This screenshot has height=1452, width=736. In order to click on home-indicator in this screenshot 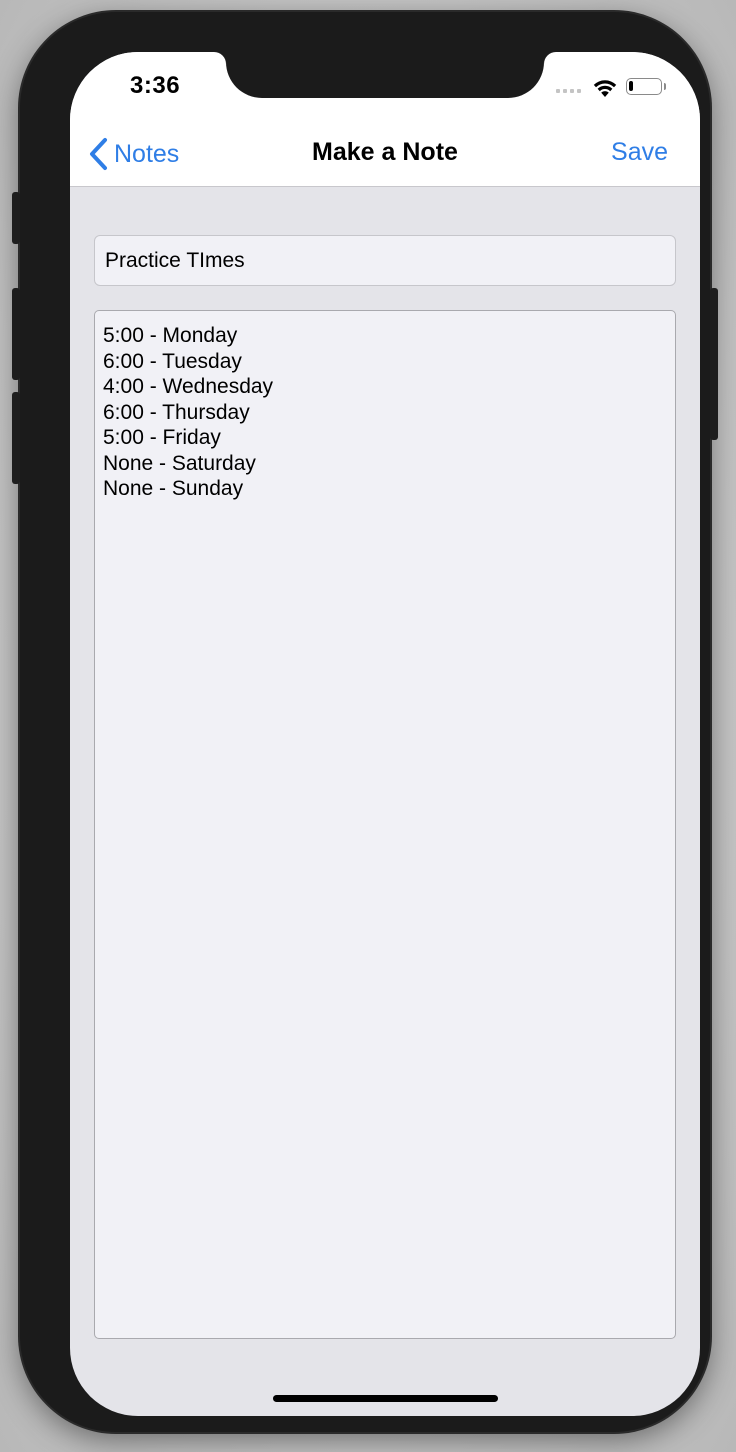, I will do `click(385, 1398)`.